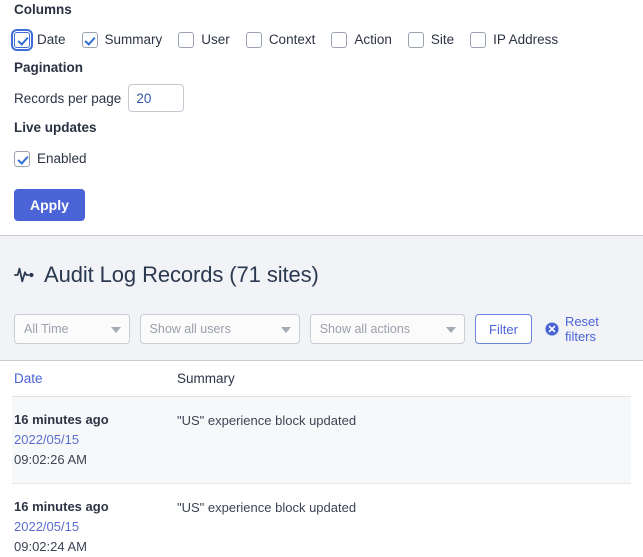 This screenshot has height=557, width=643. I want to click on checkbox-column-action: Action, so click(361, 40).